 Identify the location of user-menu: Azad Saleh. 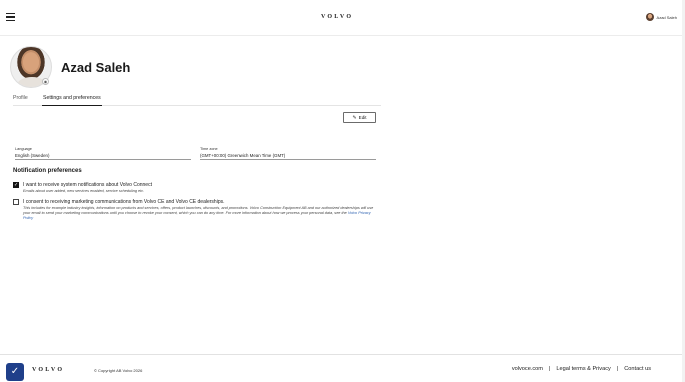
(661, 17).